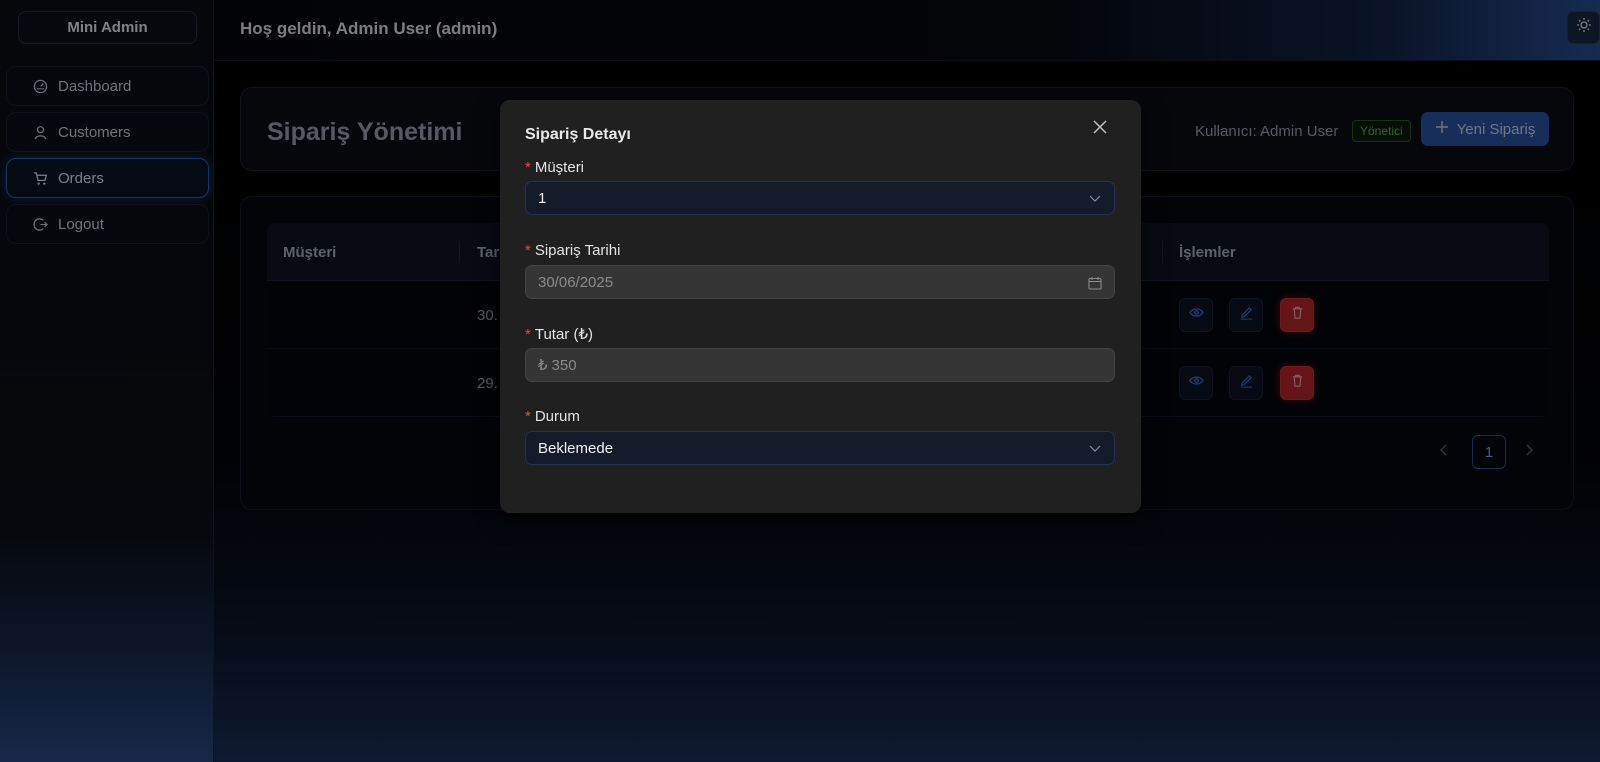 This screenshot has width=1600, height=762. I want to click on currency-prefix: ₺, so click(543, 365).